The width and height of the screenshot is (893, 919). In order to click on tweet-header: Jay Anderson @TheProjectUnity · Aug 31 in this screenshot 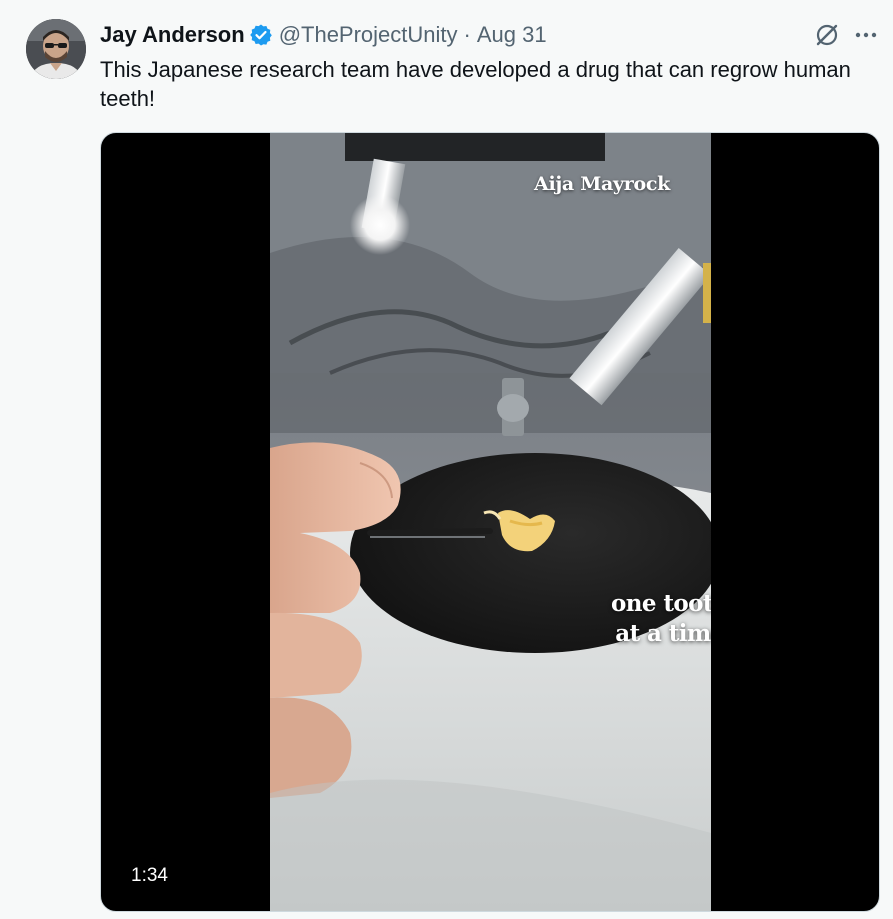, I will do `click(323, 35)`.